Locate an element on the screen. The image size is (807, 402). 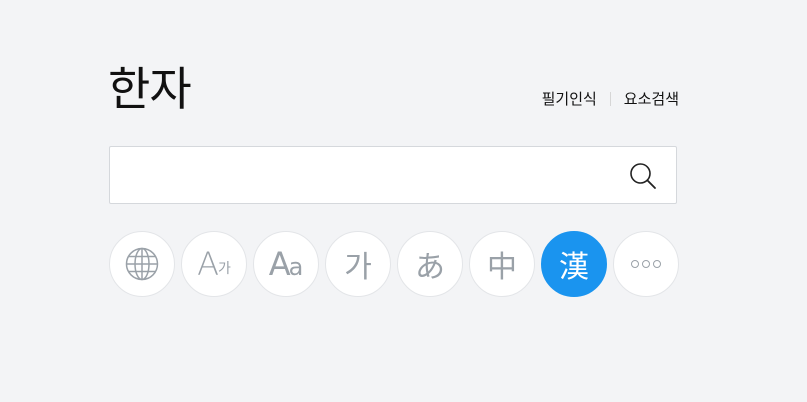
dict-japanese-button: あ is located at coordinates (430, 264).